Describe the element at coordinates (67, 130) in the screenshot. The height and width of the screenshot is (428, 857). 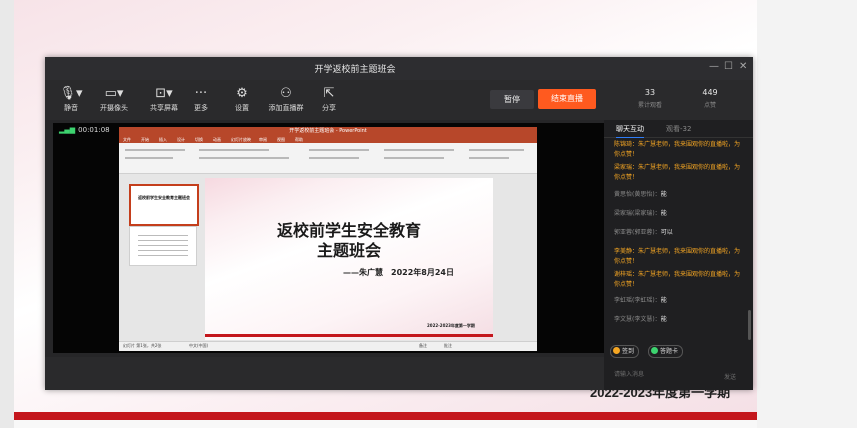
I see `signal-icon: ▂▄▆` at that location.